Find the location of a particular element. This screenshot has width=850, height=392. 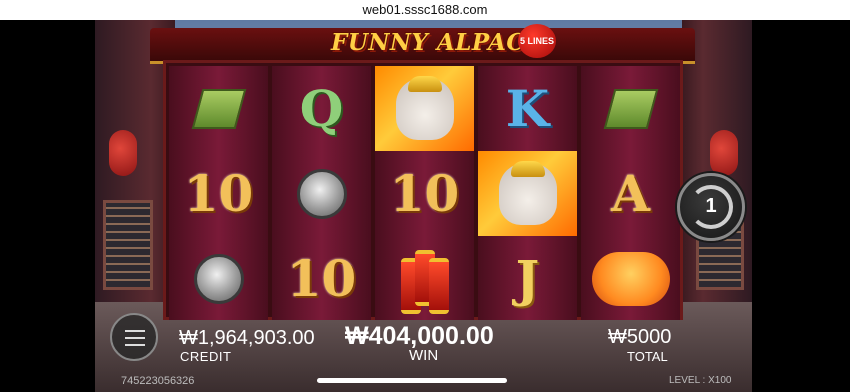

home-indicator is located at coordinates (412, 380).